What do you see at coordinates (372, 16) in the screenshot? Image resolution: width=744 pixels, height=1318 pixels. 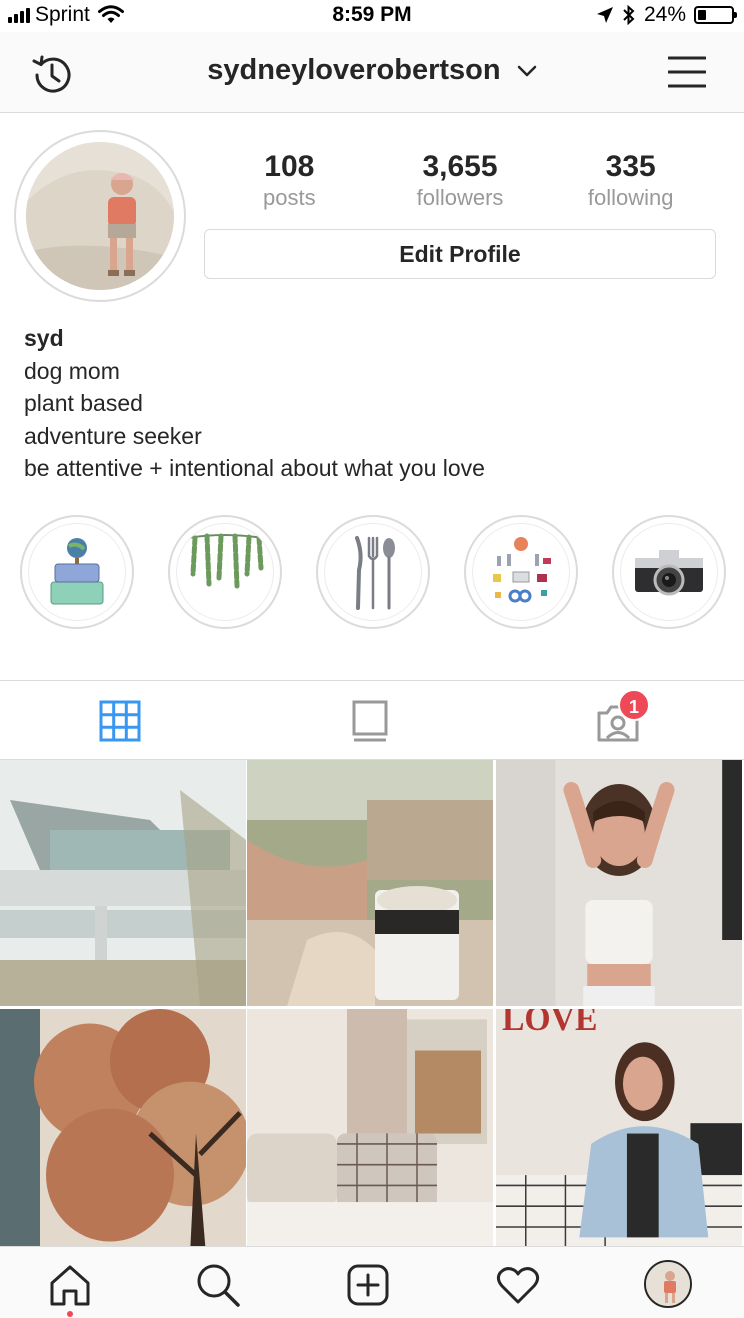 I see `status-bar: Sprint 8:59 PM 24%` at bounding box center [372, 16].